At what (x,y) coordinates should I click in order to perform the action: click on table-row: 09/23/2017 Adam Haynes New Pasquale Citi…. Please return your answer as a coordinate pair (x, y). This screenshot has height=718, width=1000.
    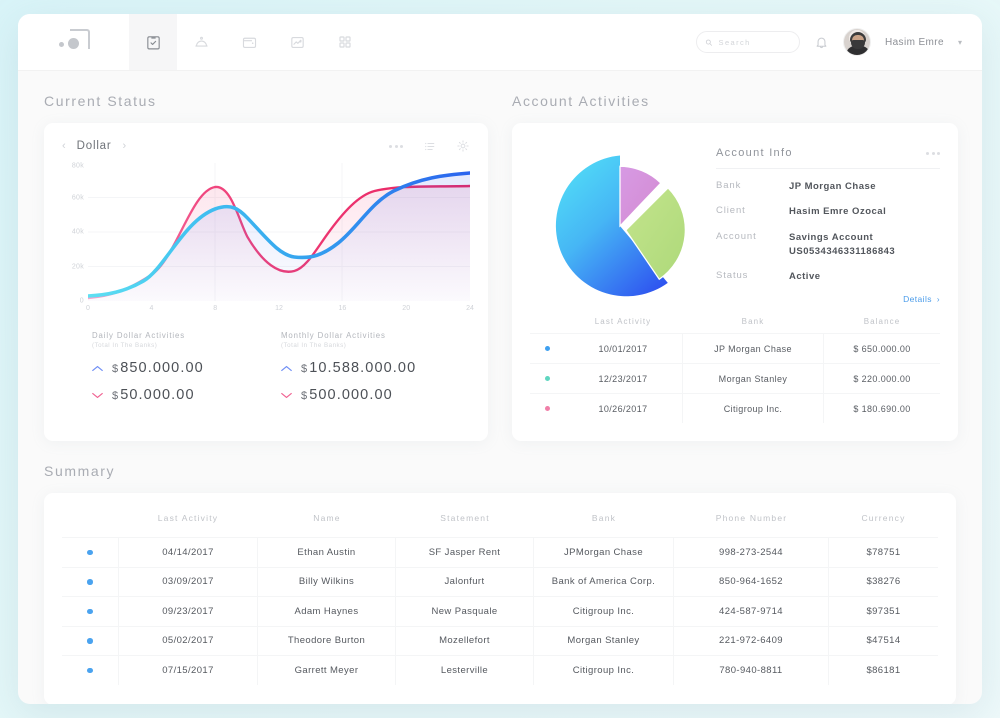
    Looking at the image, I should click on (500, 611).